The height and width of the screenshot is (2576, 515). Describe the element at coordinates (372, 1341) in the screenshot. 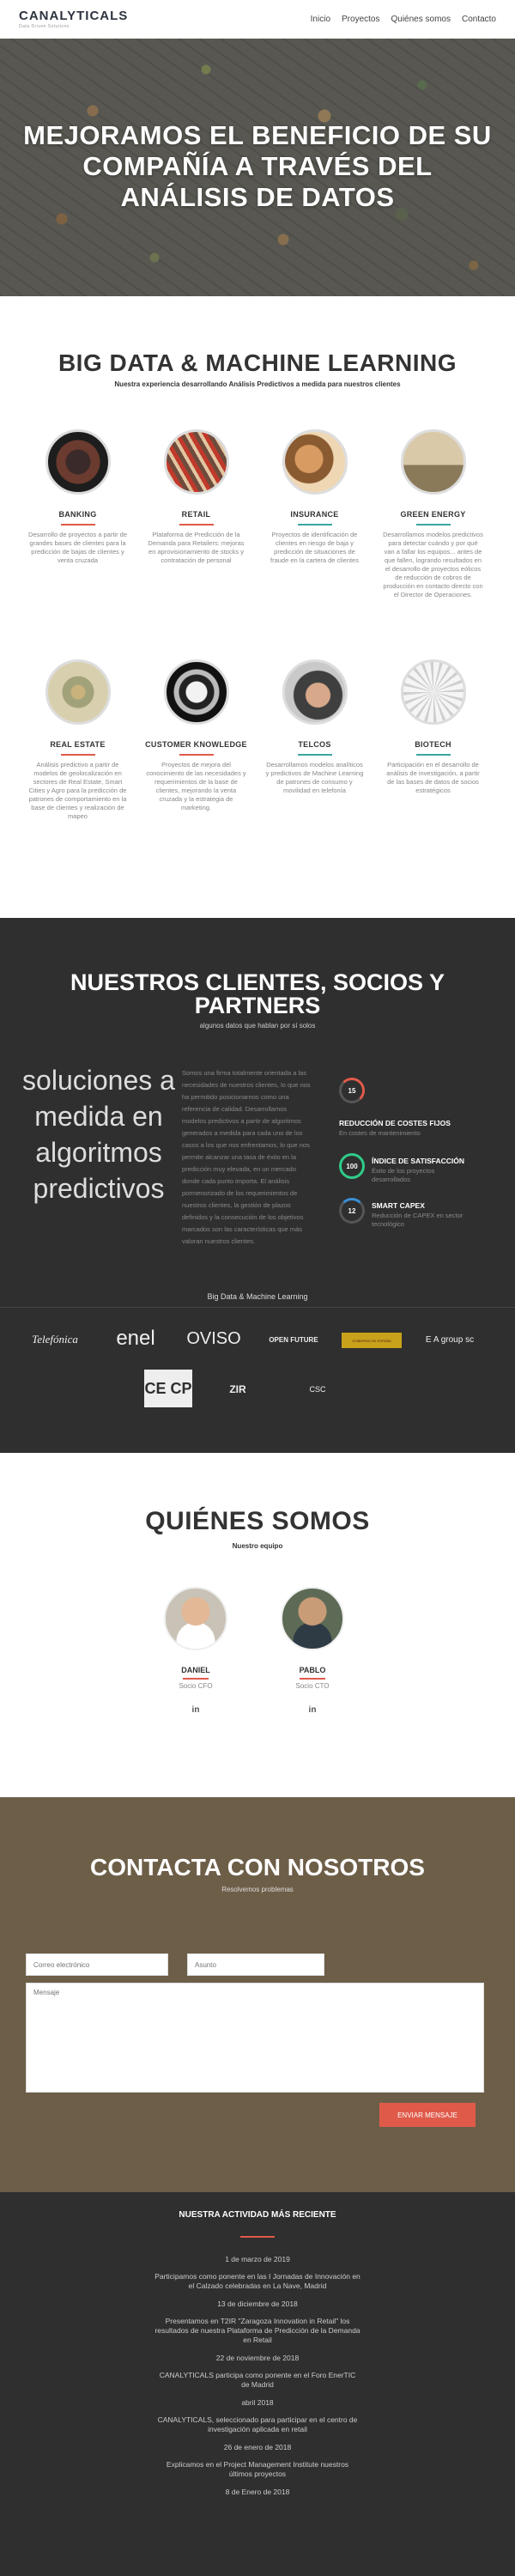

I see `logo-gobierno-espana: GOBIERNO DE ESPAÑA` at that location.